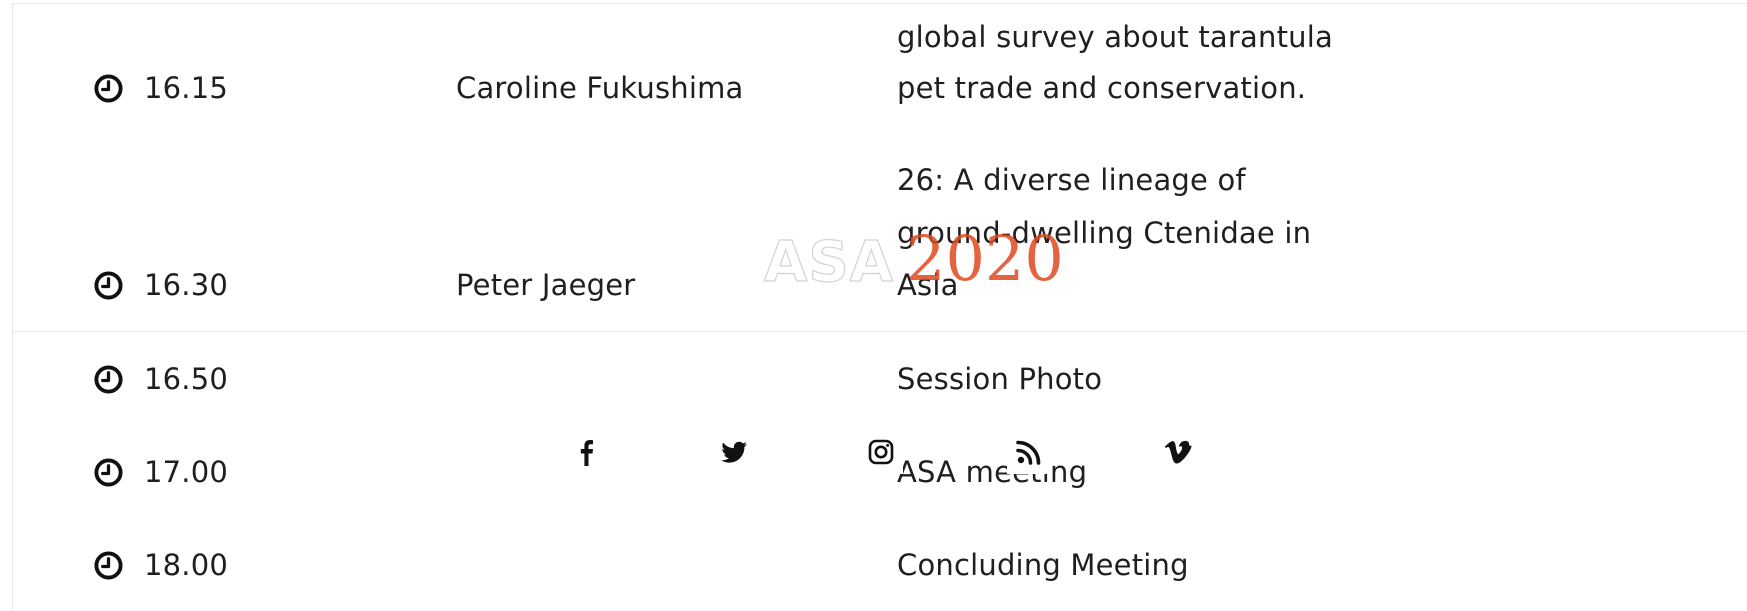 The height and width of the screenshot is (611, 1747). Describe the element at coordinates (186, 565) in the screenshot. I see `time-label: 18.00` at that location.